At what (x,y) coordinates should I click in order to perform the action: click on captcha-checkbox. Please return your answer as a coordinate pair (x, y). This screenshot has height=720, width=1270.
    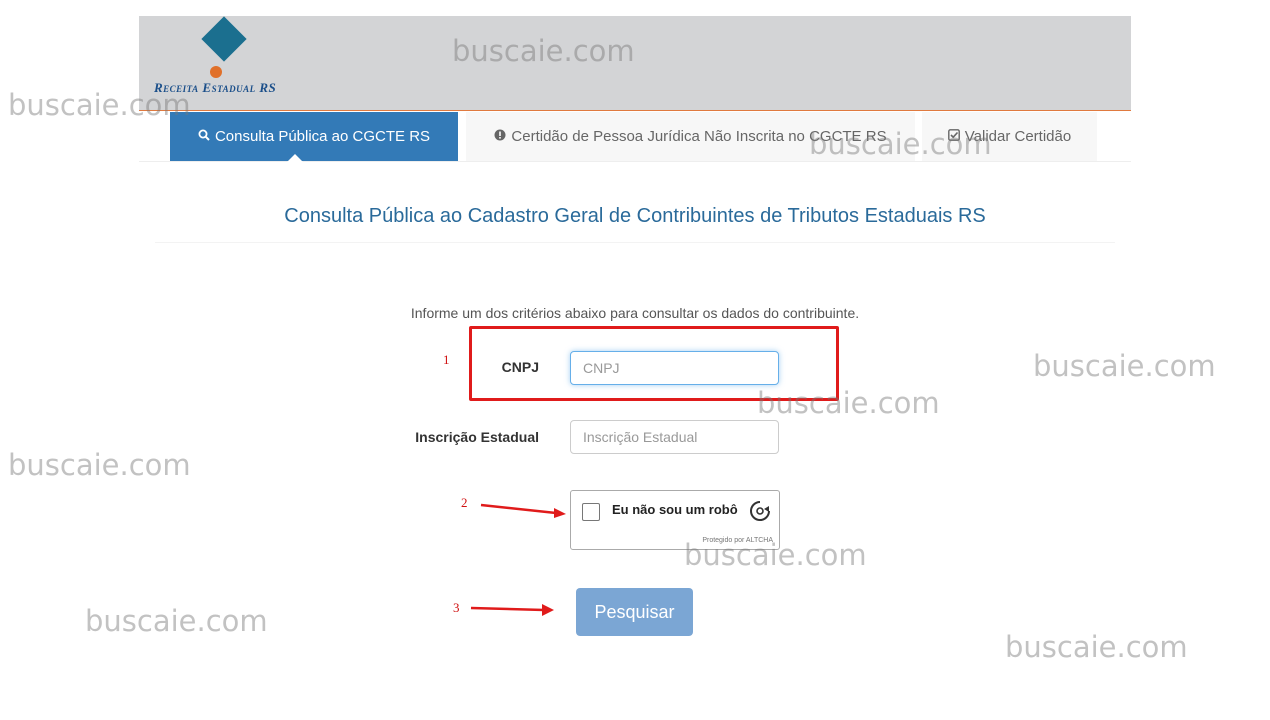
    Looking at the image, I should click on (591, 512).